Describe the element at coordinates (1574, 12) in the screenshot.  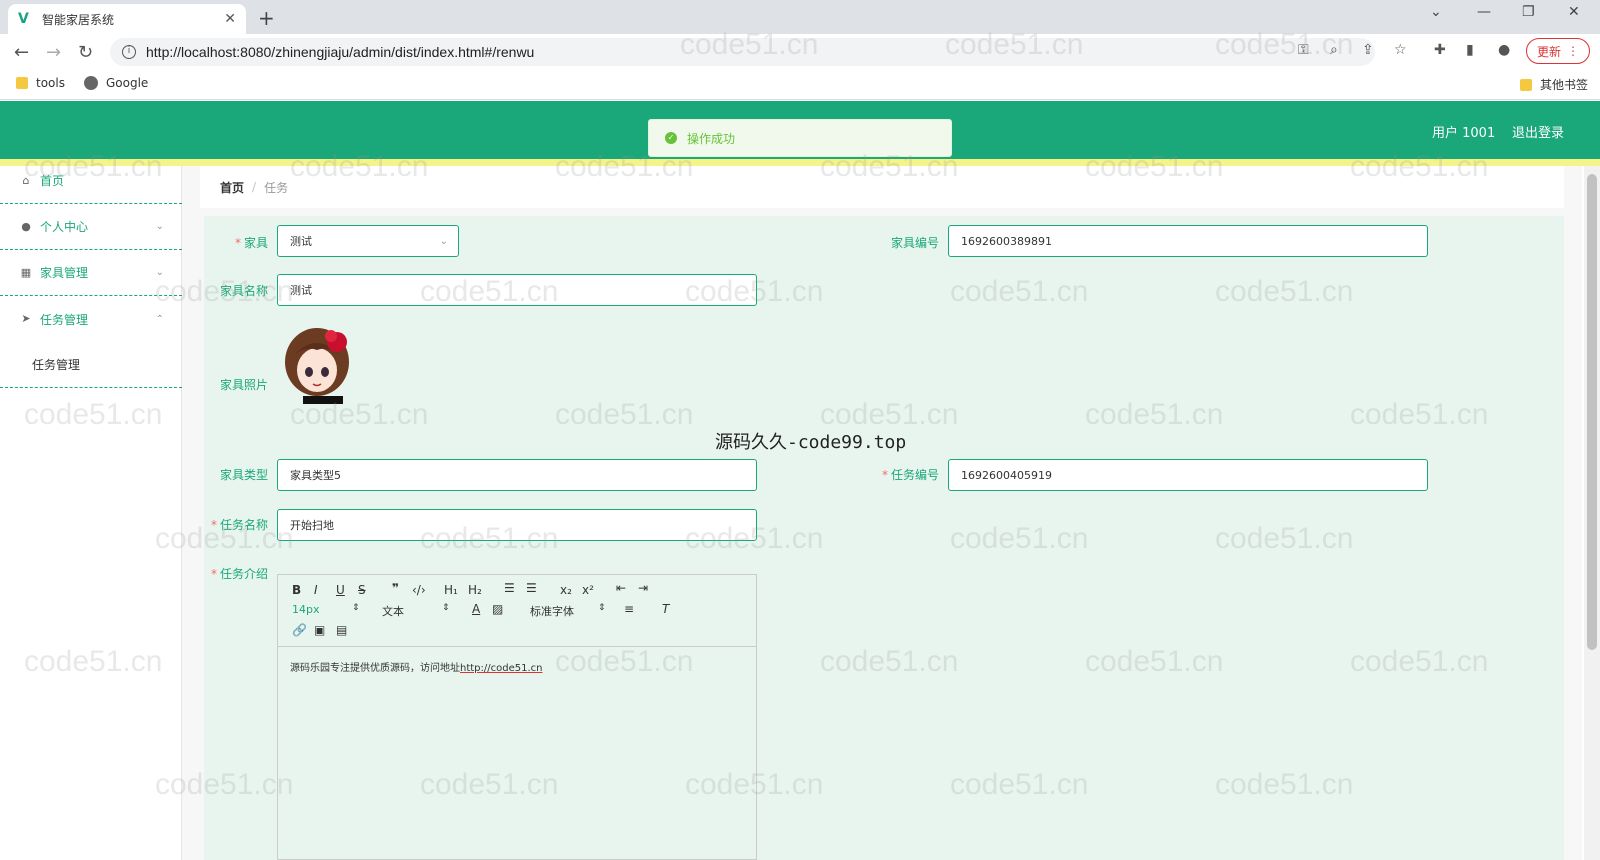
I see `window-close-icon: ✕` at that location.